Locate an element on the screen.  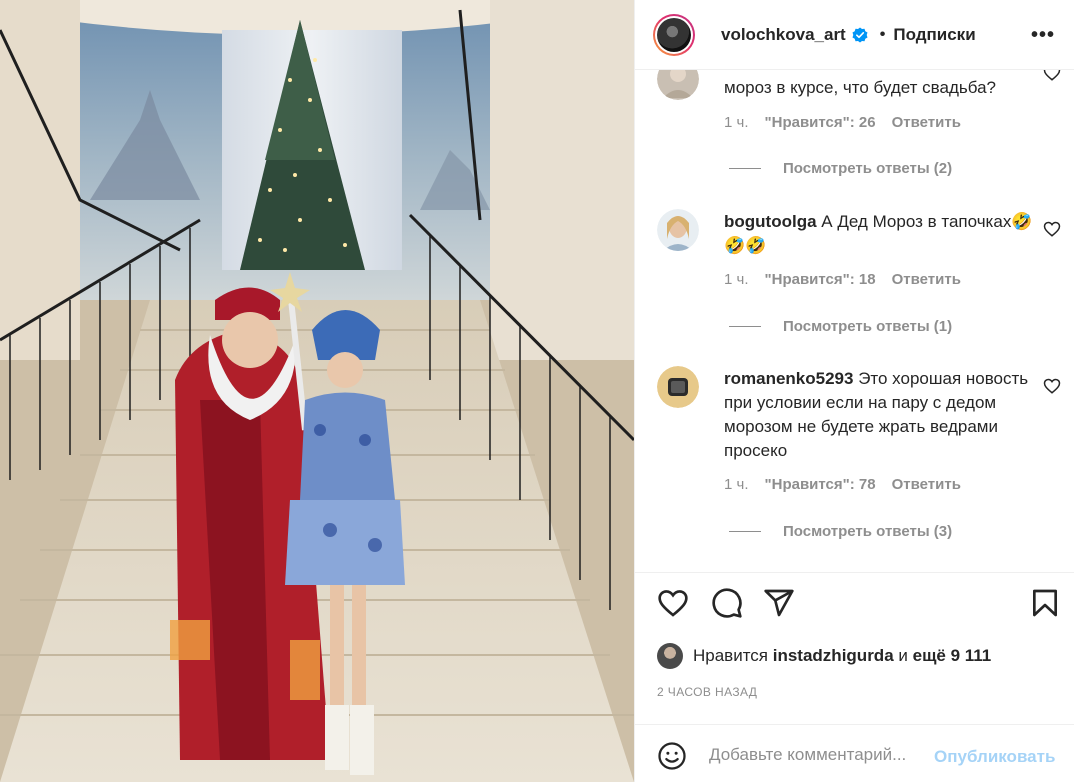
likes-summary: Нравится instadzhigurda и ещё 9 111 is located at coordinates (824, 656).